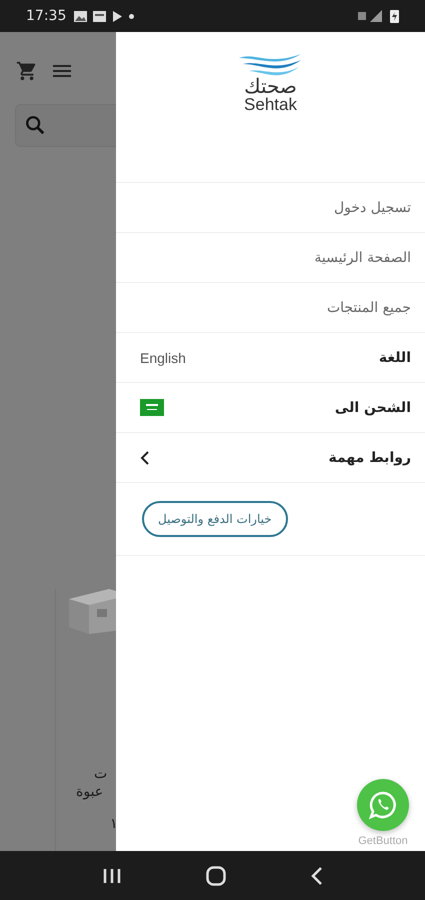 The width and height of the screenshot is (425, 900). I want to click on signal-icon, so click(371, 16).